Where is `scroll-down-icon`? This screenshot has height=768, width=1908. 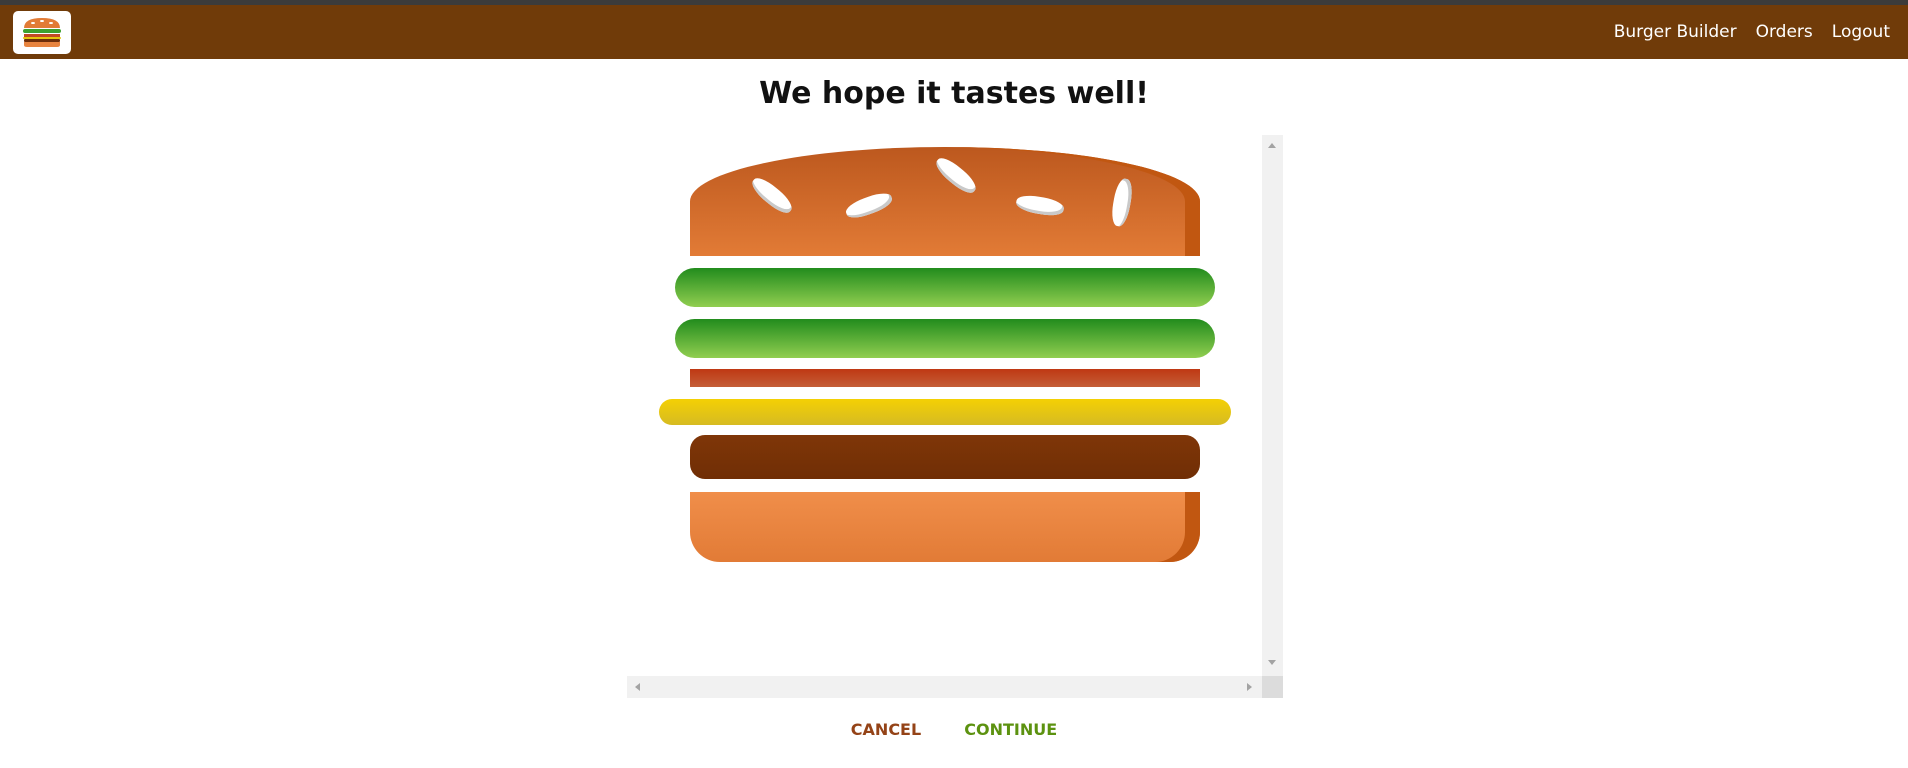
scroll-down-icon is located at coordinates (1272, 662).